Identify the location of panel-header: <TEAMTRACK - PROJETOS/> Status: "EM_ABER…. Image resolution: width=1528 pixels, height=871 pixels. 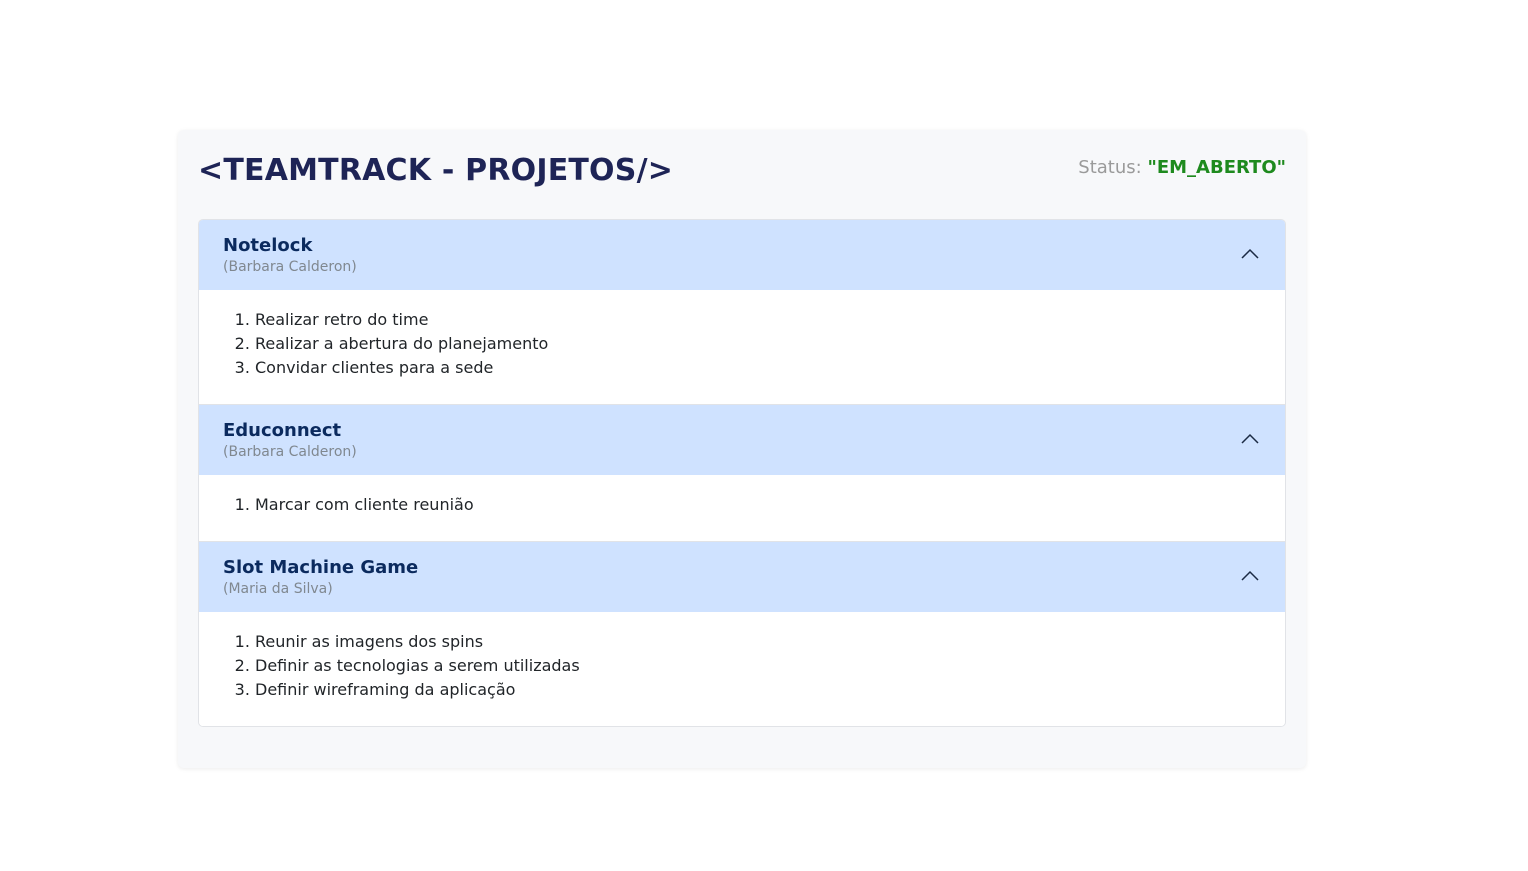
(742, 174).